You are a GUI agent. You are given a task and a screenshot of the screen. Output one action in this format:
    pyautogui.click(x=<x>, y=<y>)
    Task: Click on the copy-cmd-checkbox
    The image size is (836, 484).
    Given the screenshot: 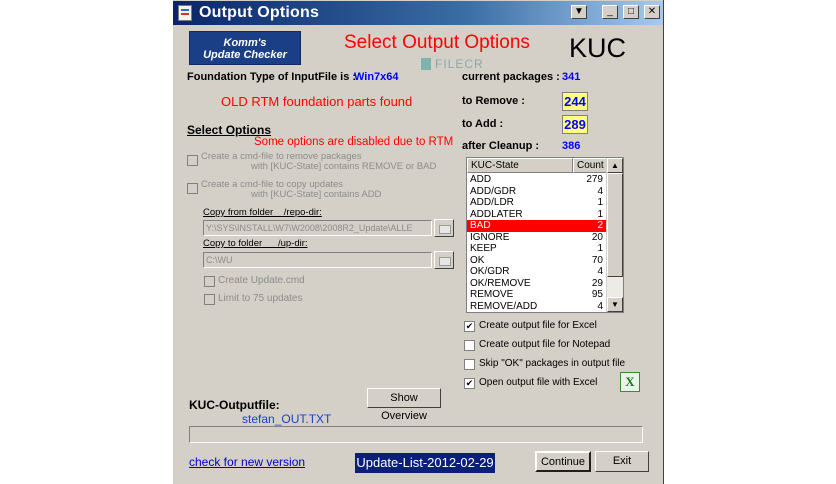 What is the action you would take?
    pyautogui.click(x=192, y=188)
    